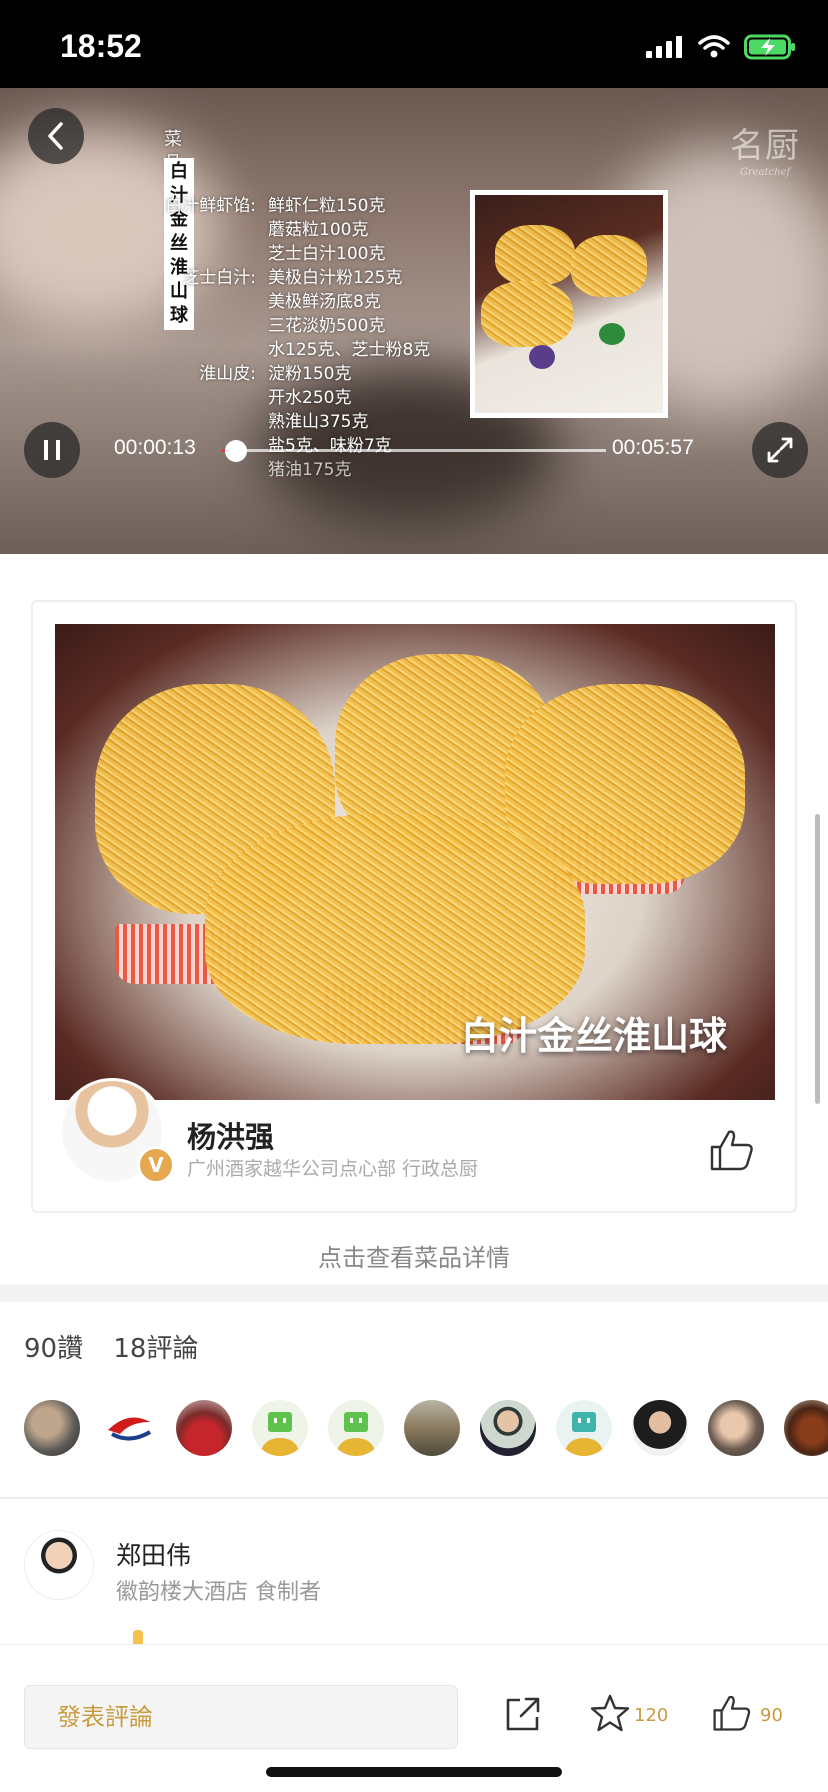 This screenshot has width=828, height=1792. Describe the element at coordinates (327, 326) in the screenshot. I see `ingredient-item: 三花淡奶500克` at that location.